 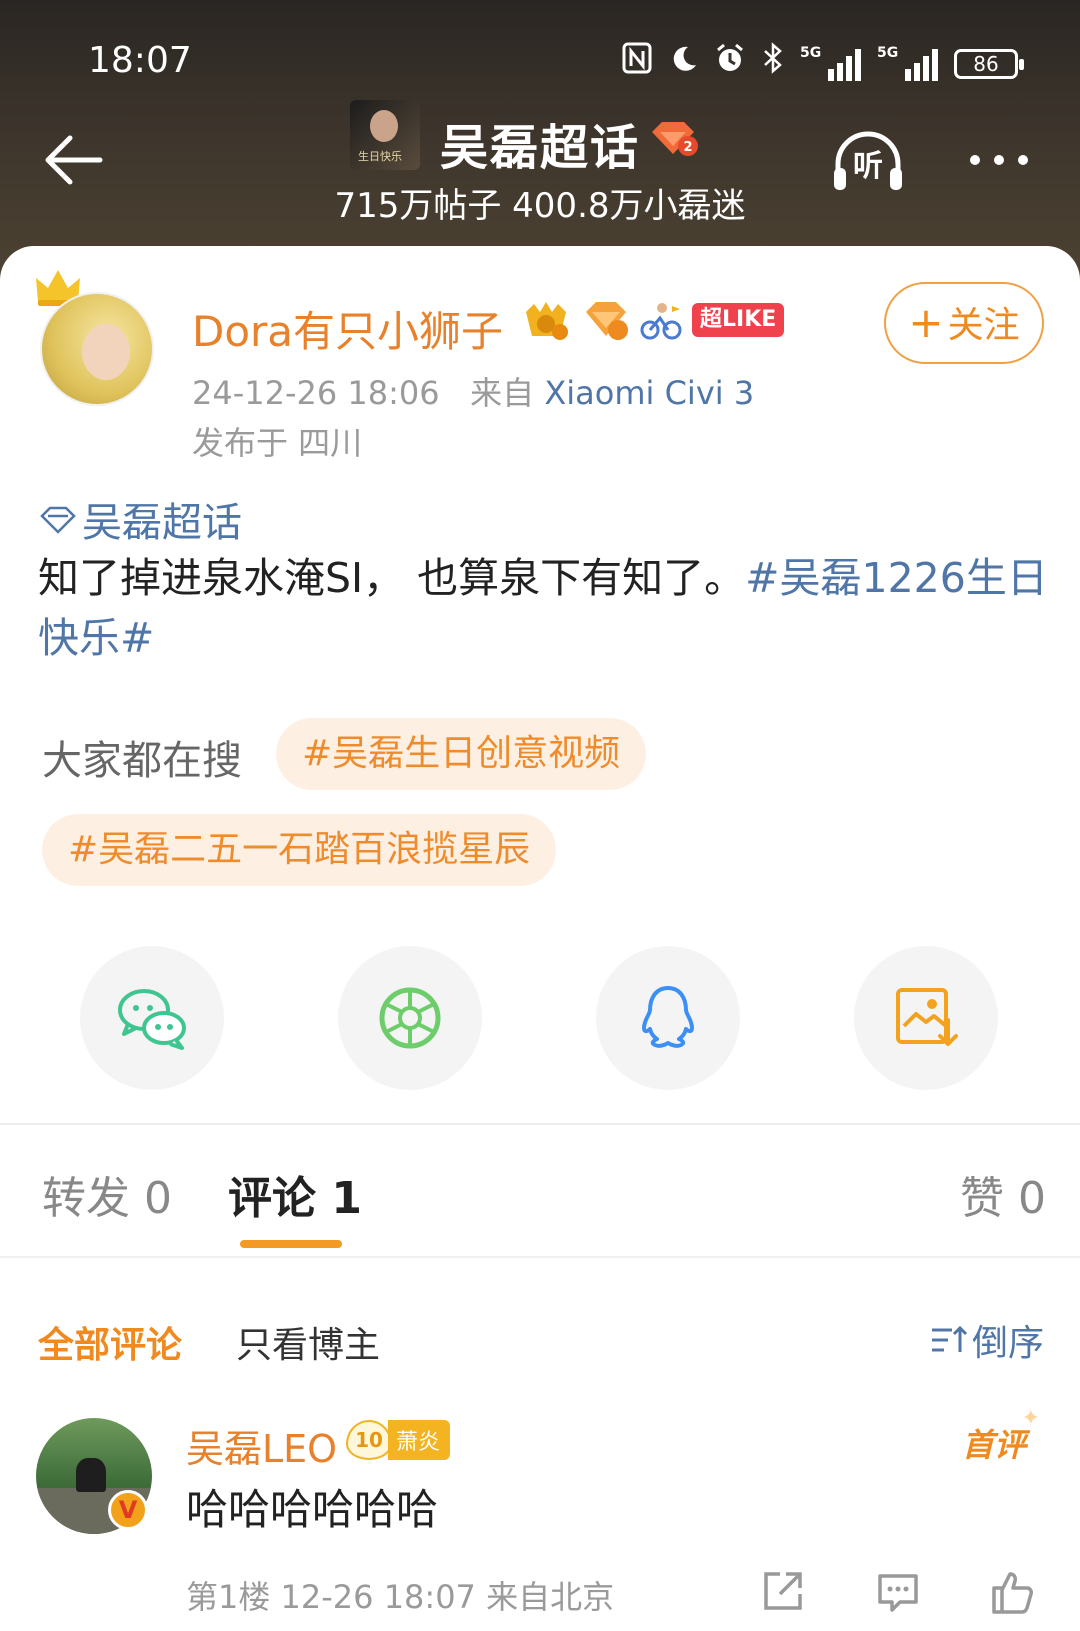 What do you see at coordinates (730, 63) in the screenshot?
I see `alarm-icon` at bounding box center [730, 63].